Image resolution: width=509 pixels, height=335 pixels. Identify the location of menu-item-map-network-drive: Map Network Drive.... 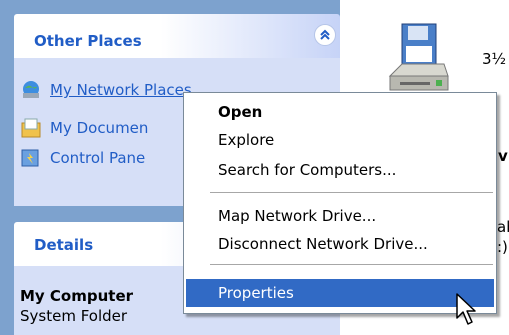
(340, 216).